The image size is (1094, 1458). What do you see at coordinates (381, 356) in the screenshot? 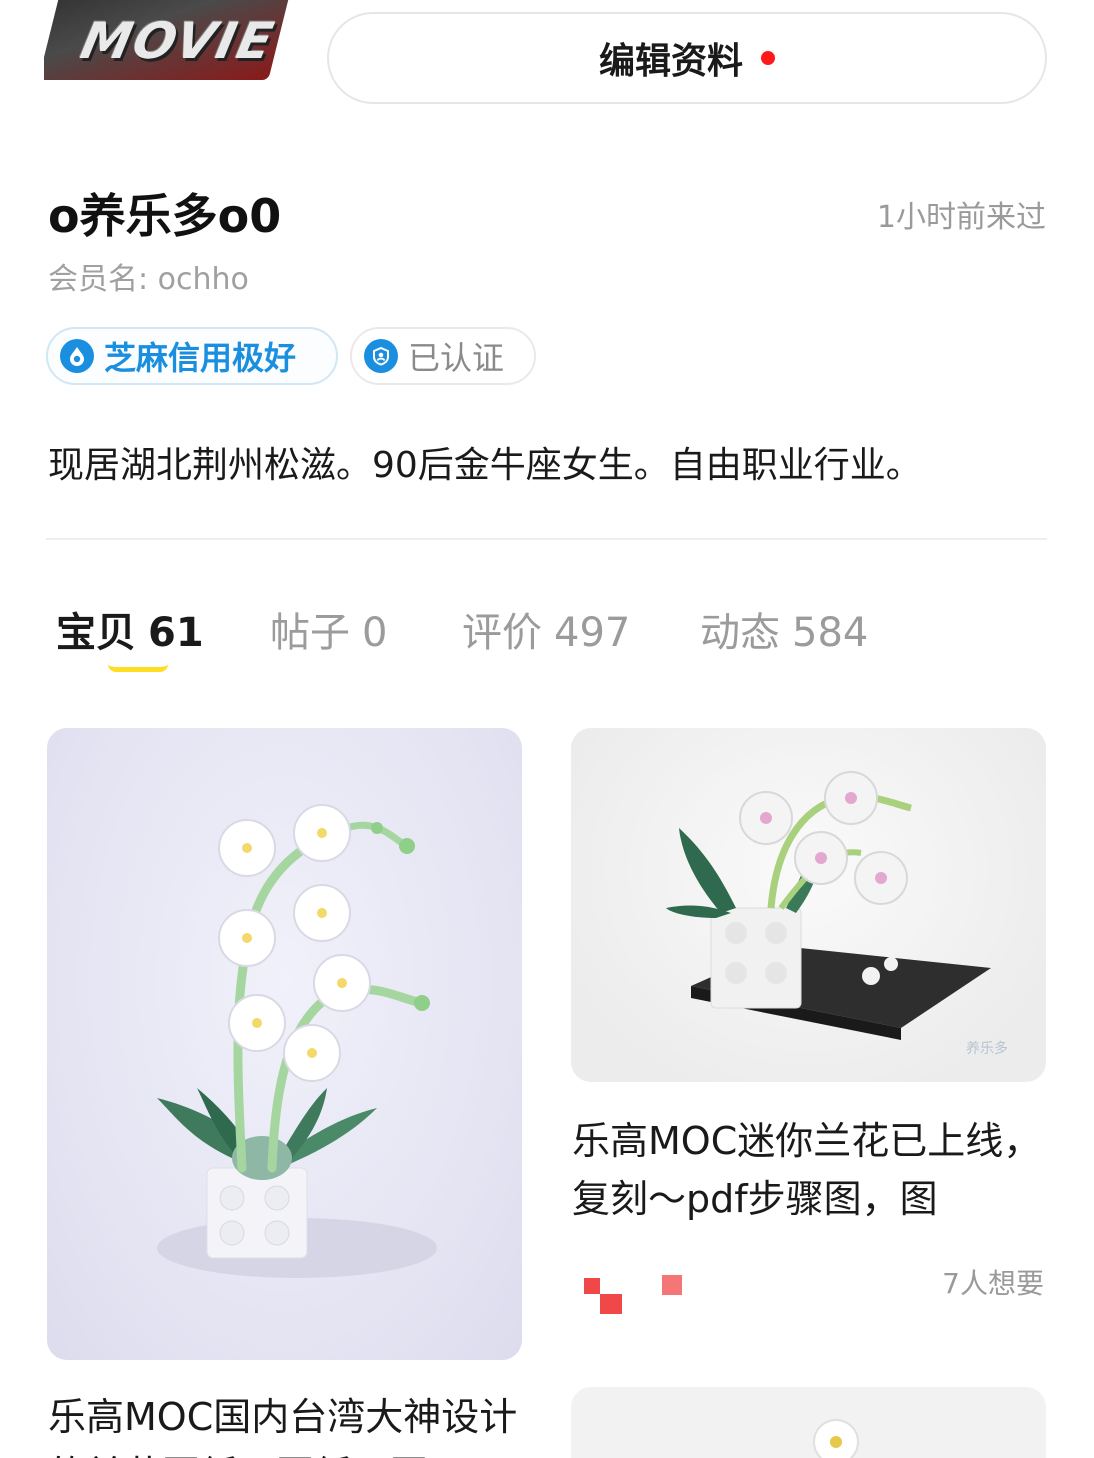
I see `verified-user-icon` at bounding box center [381, 356].